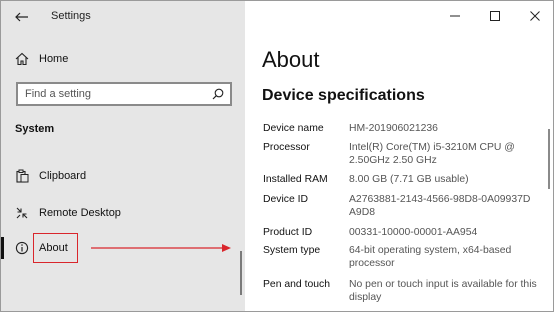 Image resolution: width=554 pixels, height=312 pixels. What do you see at coordinates (123, 59) in the screenshot?
I see `nav-item-home: Home` at bounding box center [123, 59].